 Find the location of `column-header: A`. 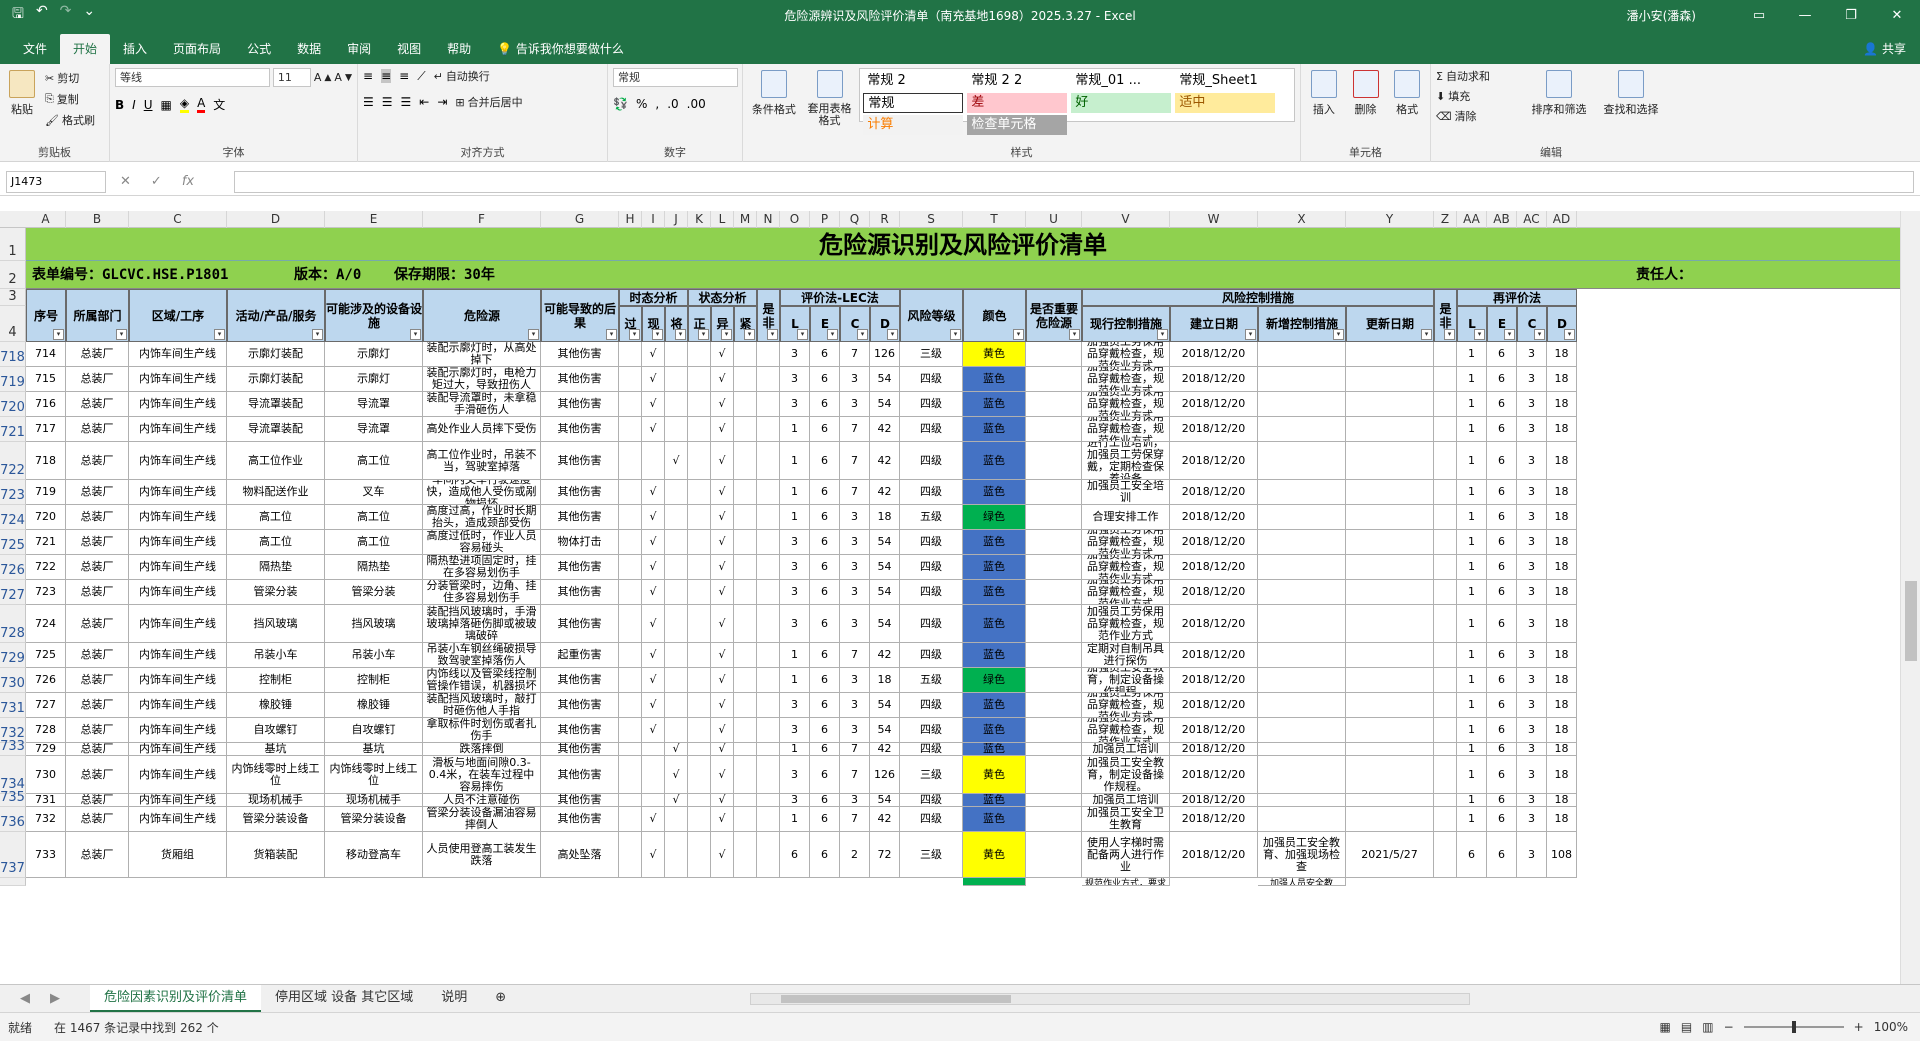

column-header: A is located at coordinates (46, 219).